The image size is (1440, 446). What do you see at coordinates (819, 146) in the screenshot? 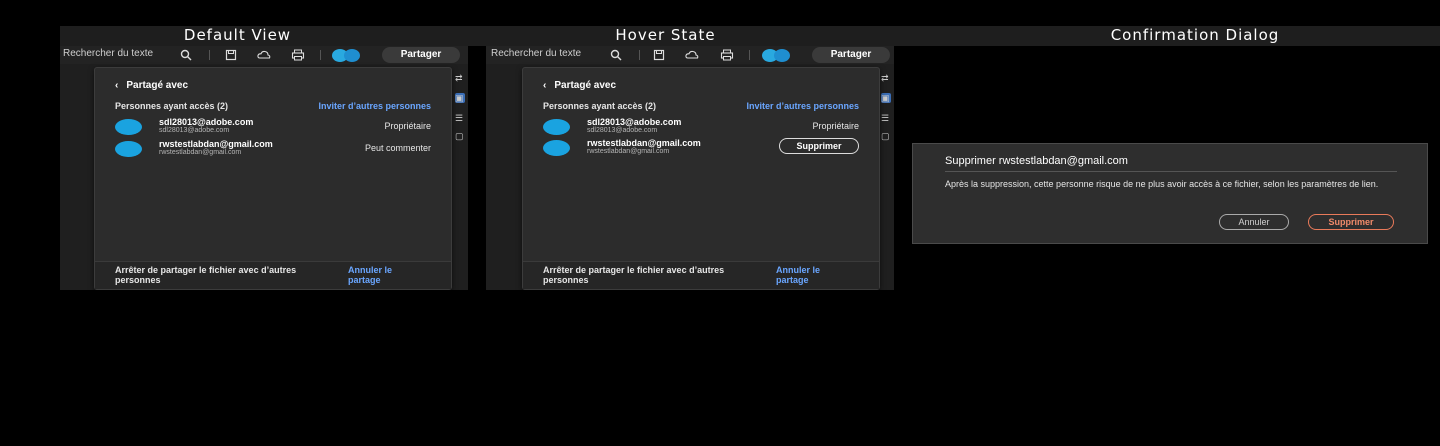
I see `remove-person-button: Supprimer` at bounding box center [819, 146].